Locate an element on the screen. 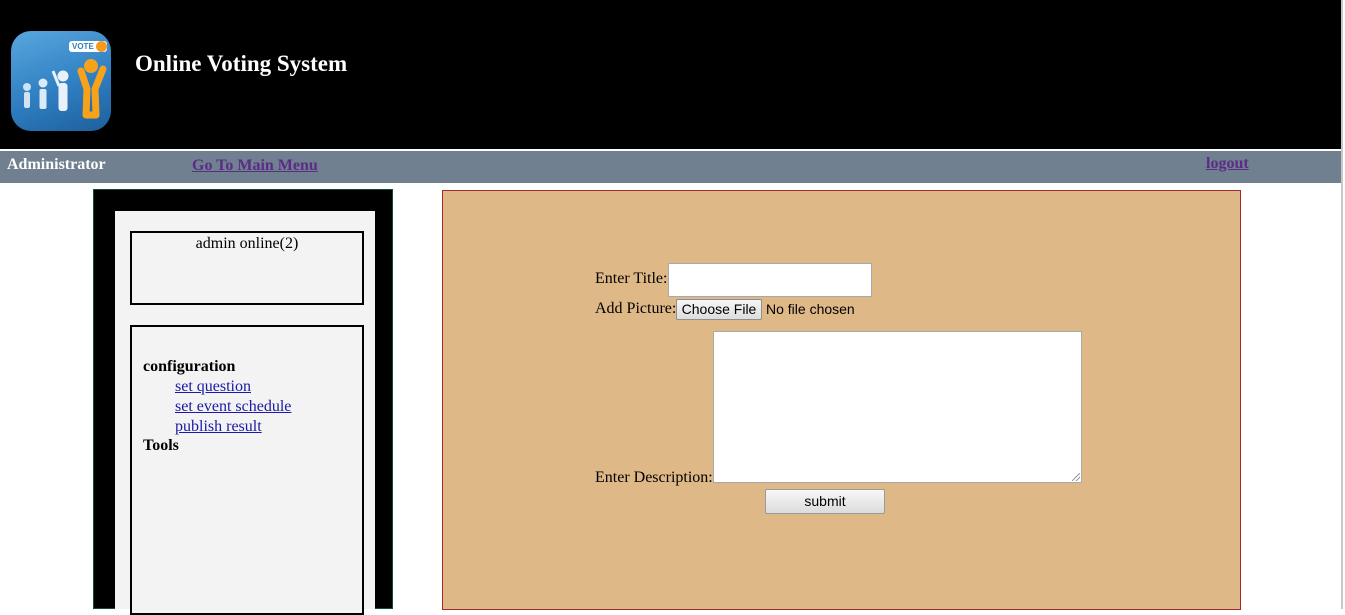  role-label: Administrator is located at coordinates (56, 164).